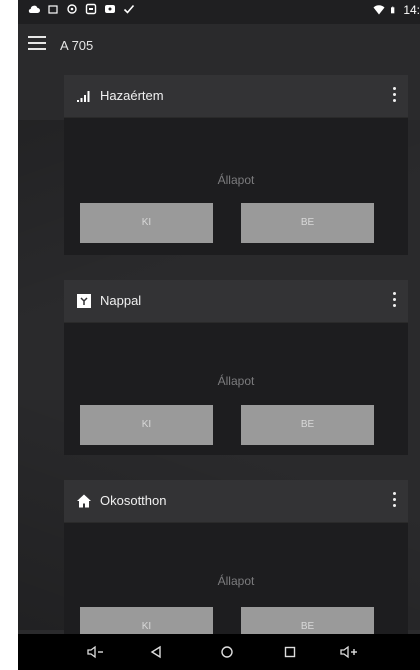 The width and height of the screenshot is (420, 670). What do you see at coordinates (227, 652) in the screenshot?
I see `home-circle-icon` at bounding box center [227, 652].